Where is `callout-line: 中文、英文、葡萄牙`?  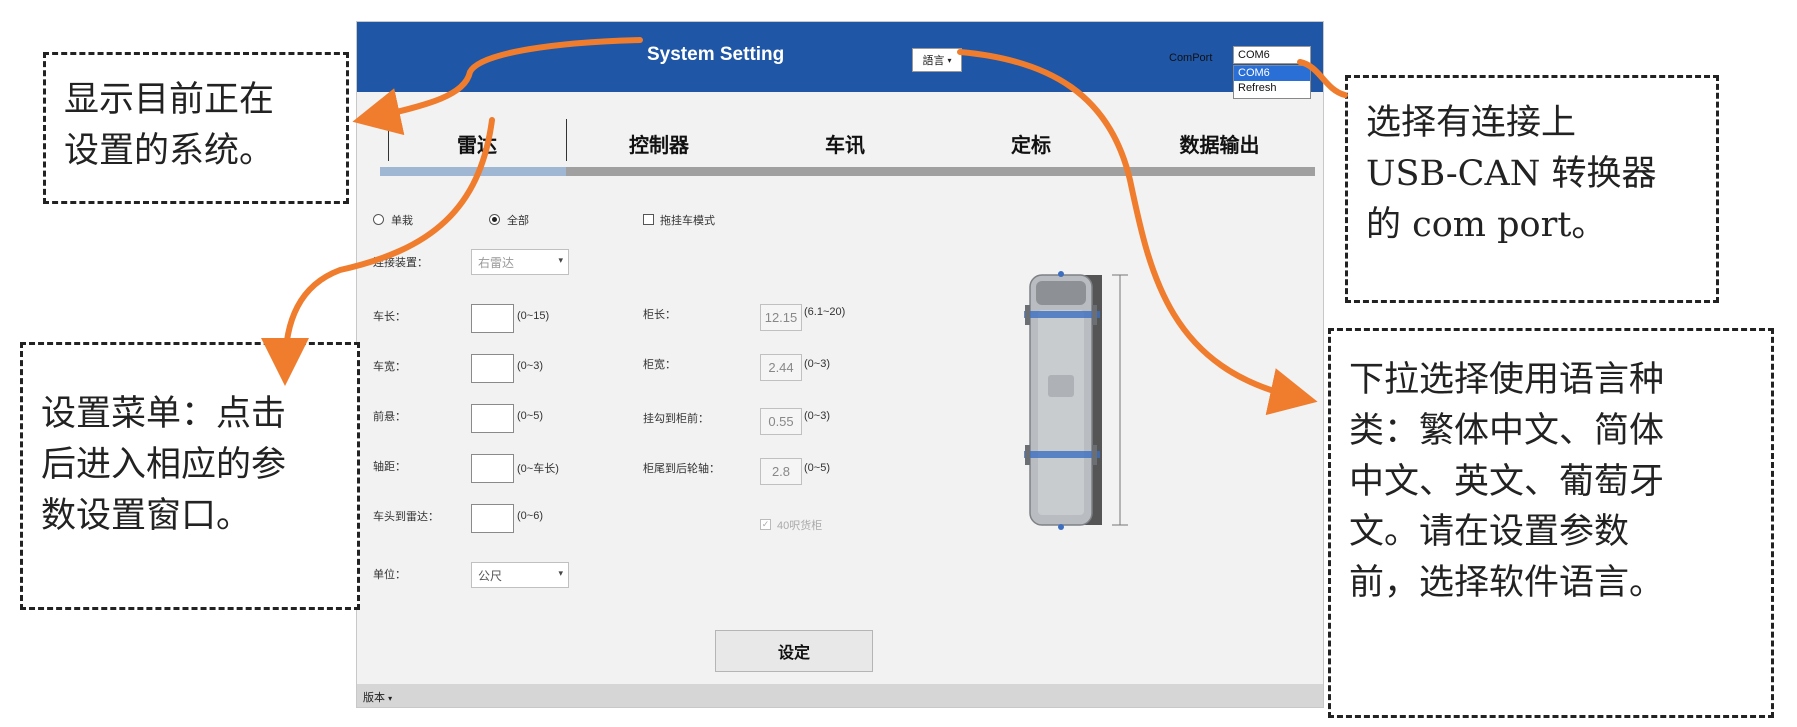
callout-line: 中文、英文、葡萄牙 is located at coordinates (1507, 481).